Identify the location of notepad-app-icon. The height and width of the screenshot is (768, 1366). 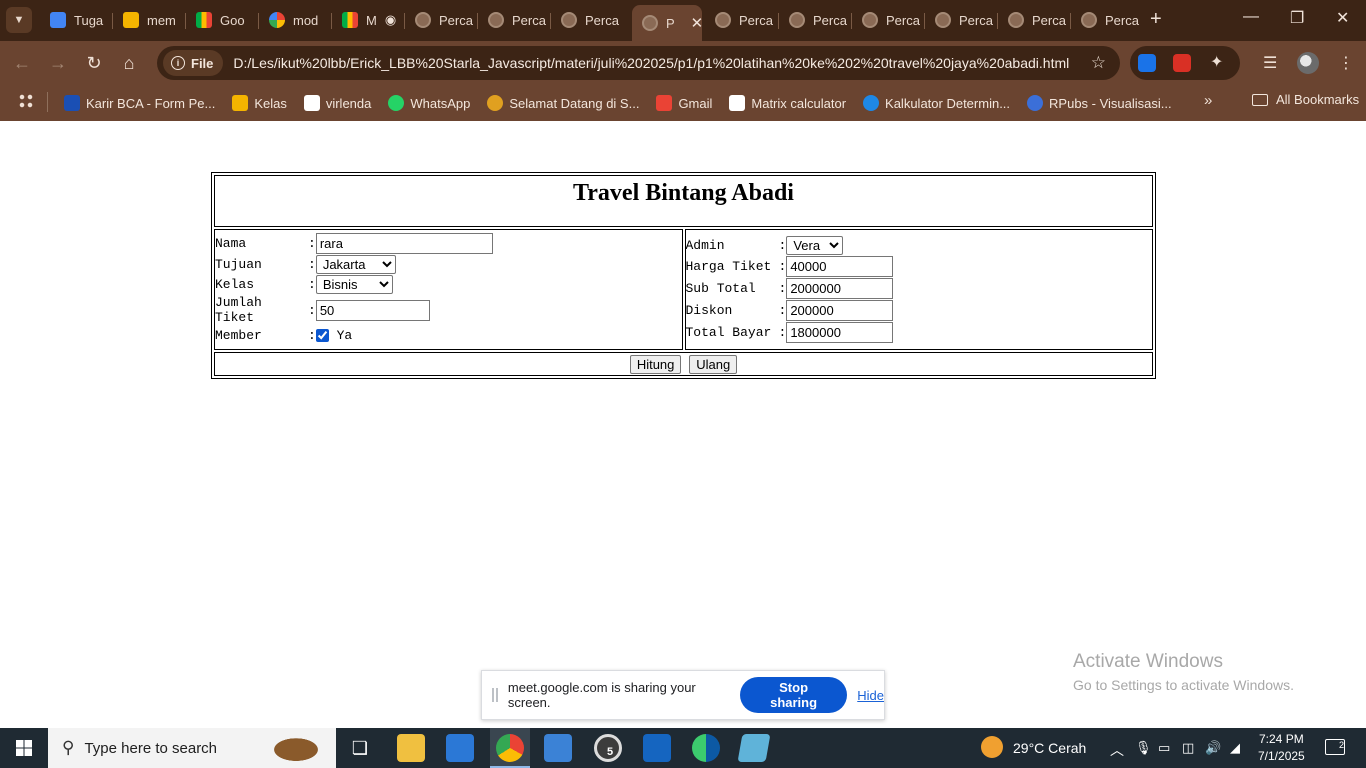
(754, 748).